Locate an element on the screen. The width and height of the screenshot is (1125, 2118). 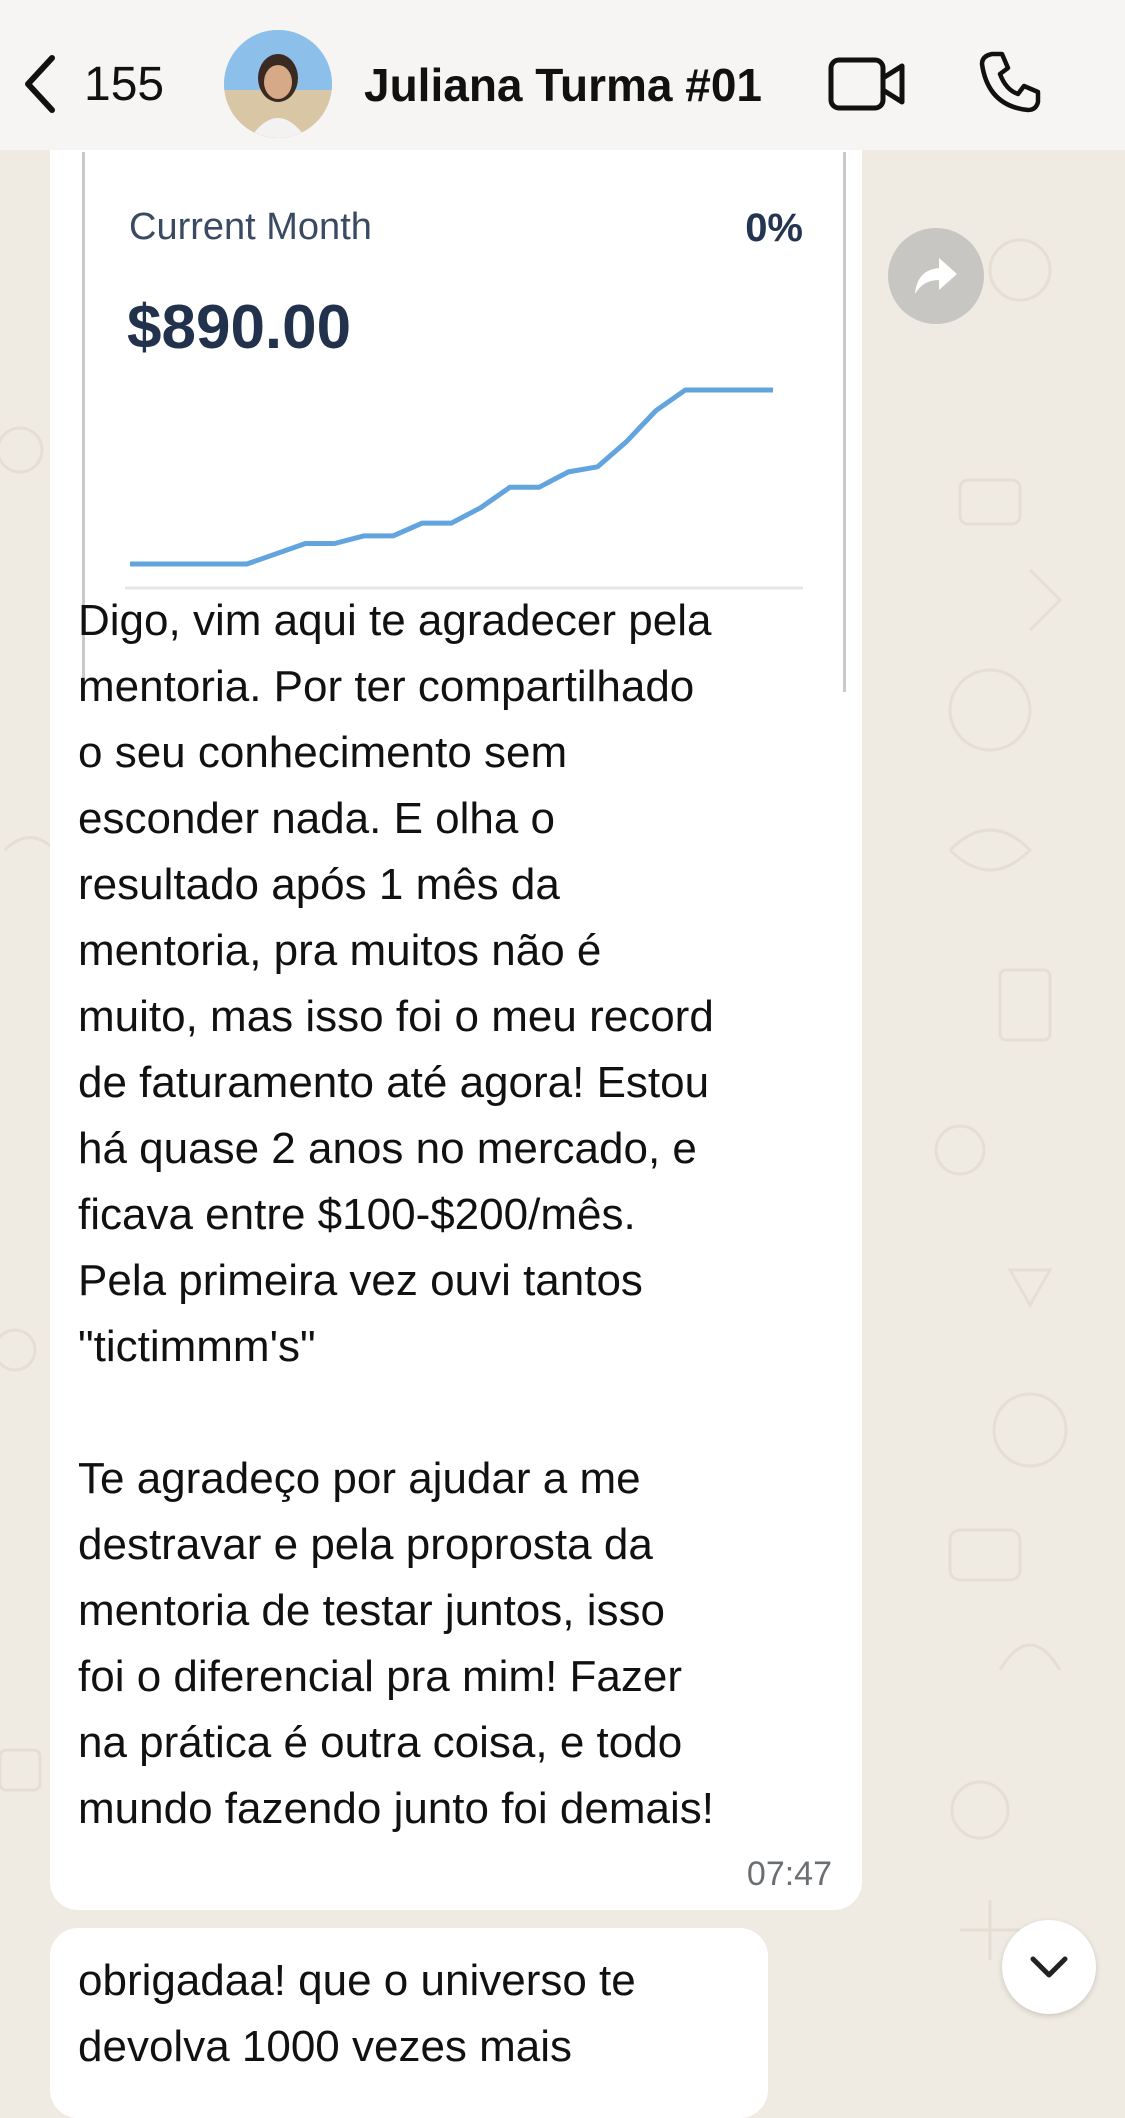
chart-period-label: Current Month is located at coordinates (250, 227).